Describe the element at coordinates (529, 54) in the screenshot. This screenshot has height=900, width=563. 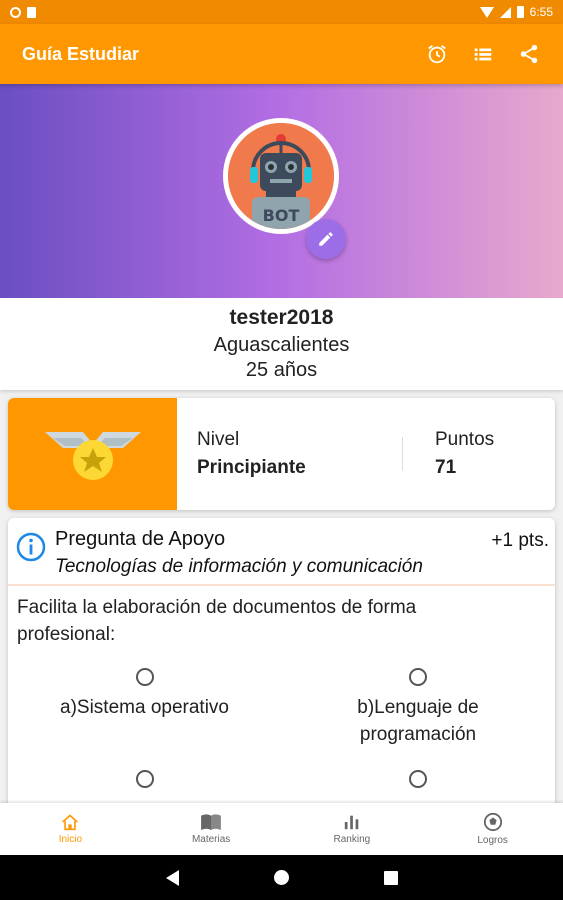
I see `share-icon` at that location.